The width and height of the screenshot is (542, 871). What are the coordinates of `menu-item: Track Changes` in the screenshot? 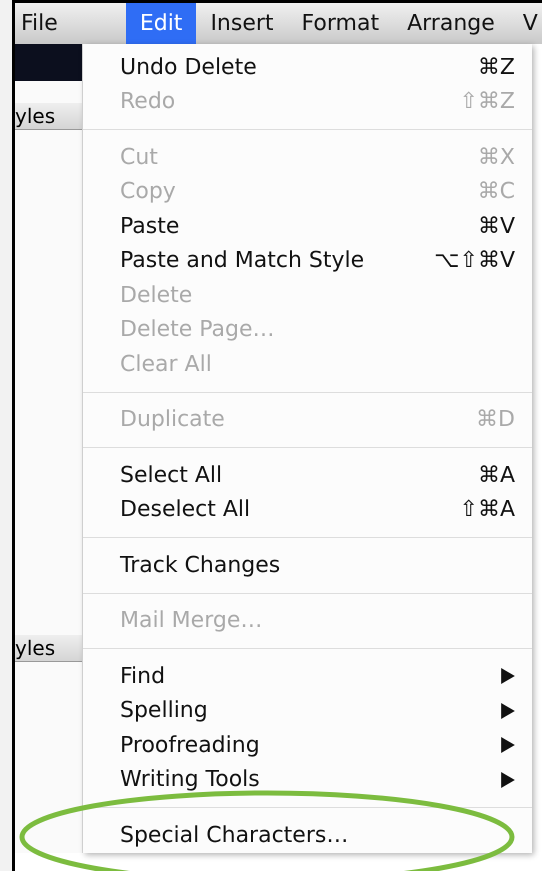 It's located at (307, 565).